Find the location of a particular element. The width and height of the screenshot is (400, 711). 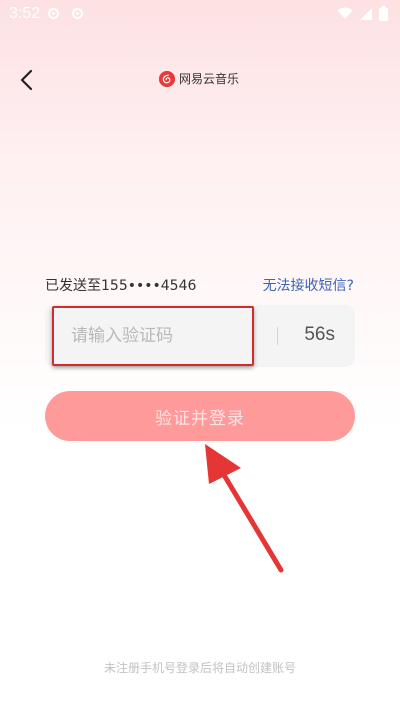

signal-icon is located at coordinates (366, 13).